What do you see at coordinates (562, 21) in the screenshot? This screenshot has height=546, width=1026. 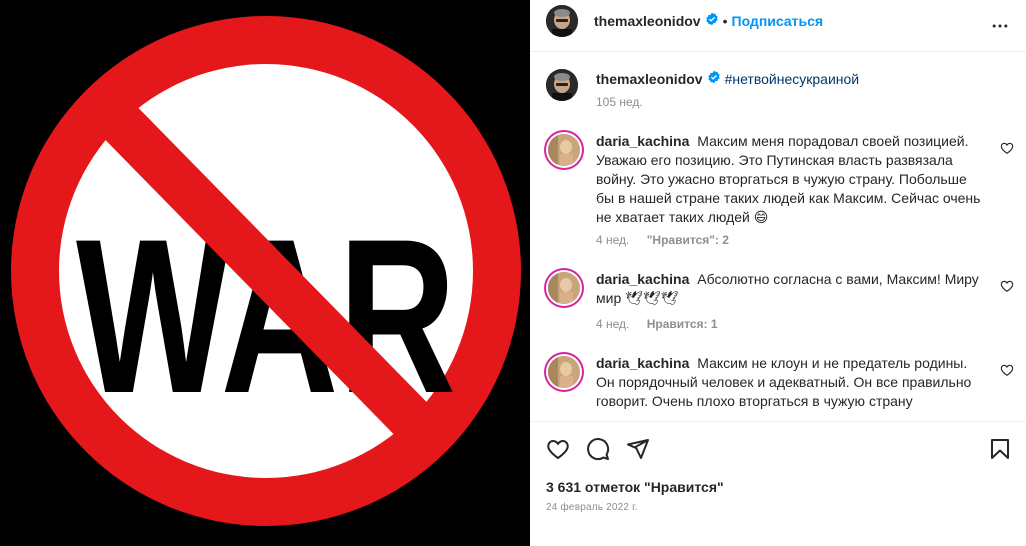 I see `owner-avatar` at bounding box center [562, 21].